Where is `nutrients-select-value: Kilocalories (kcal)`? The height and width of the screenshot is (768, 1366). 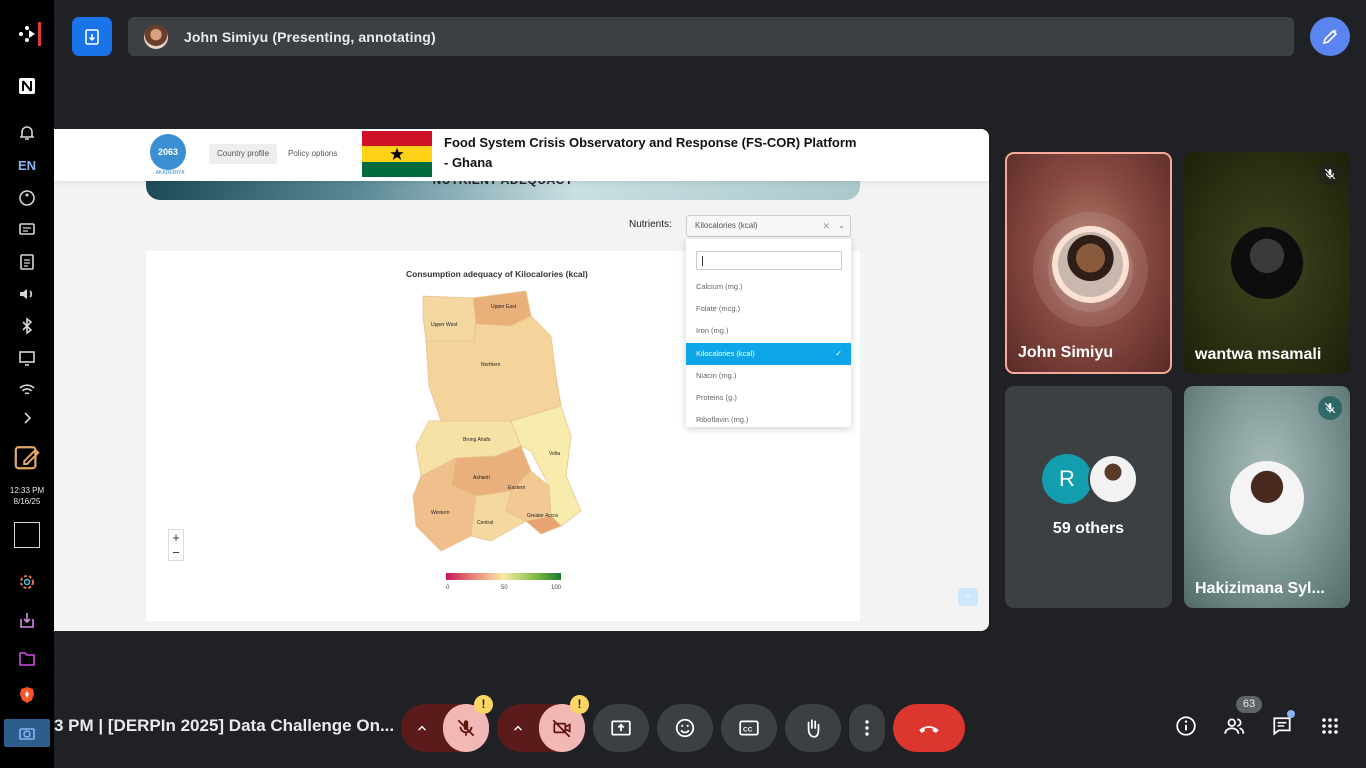 nutrients-select-value: Kilocalories (kcal) is located at coordinates (726, 225).